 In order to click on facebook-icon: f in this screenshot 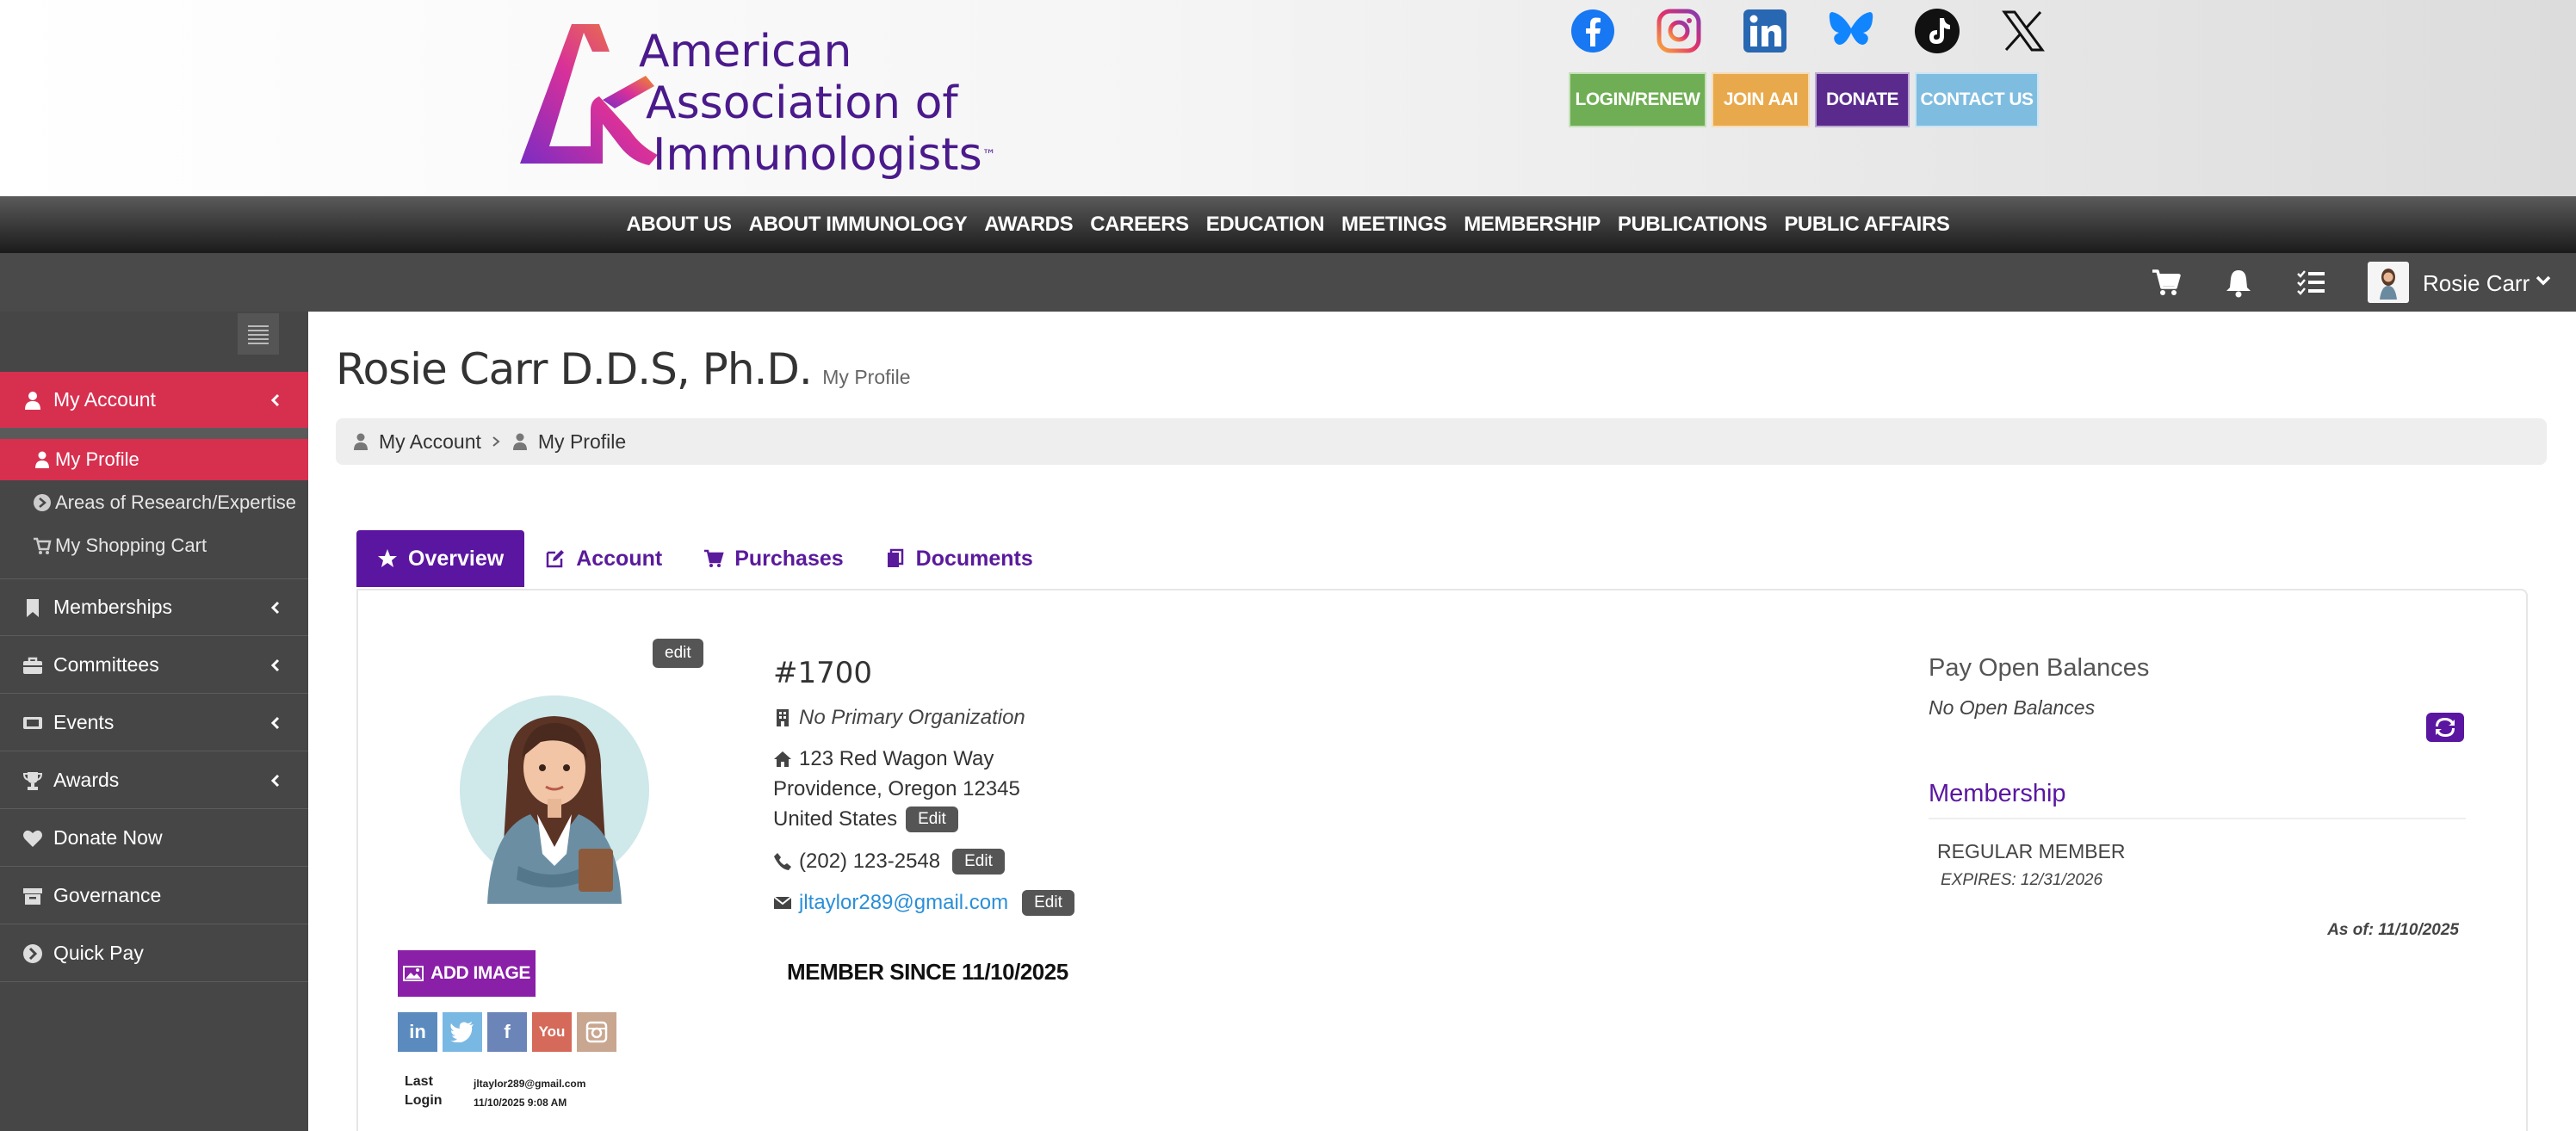, I will do `click(507, 1032)`.